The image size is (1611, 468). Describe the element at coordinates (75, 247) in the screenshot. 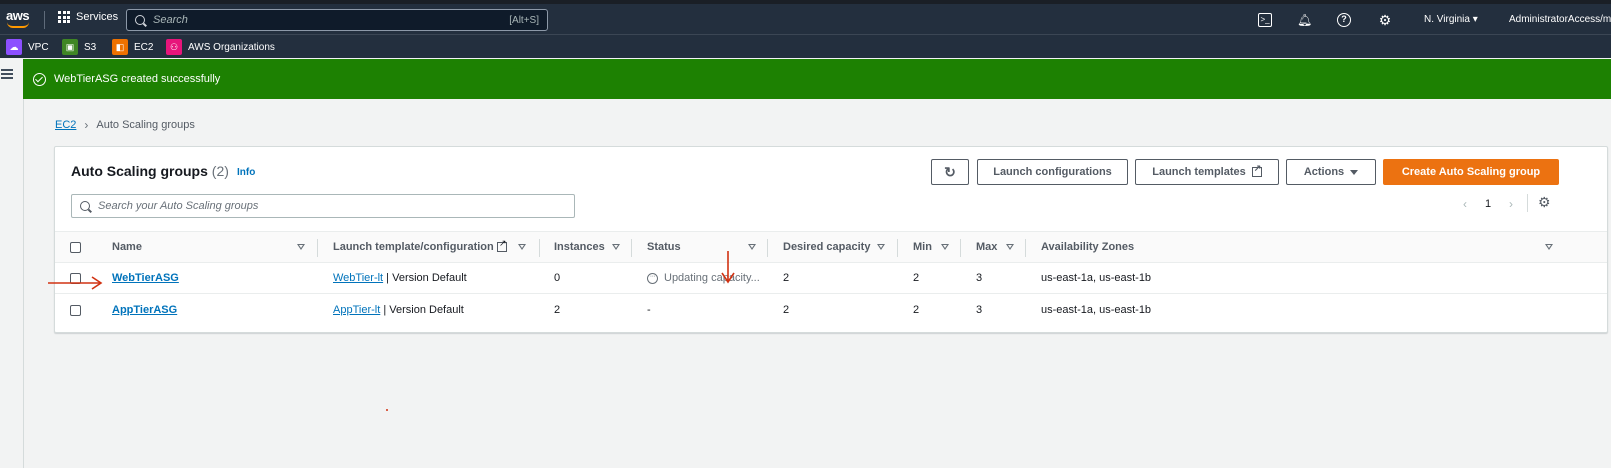

I see `select-all-checkbox` at that location.